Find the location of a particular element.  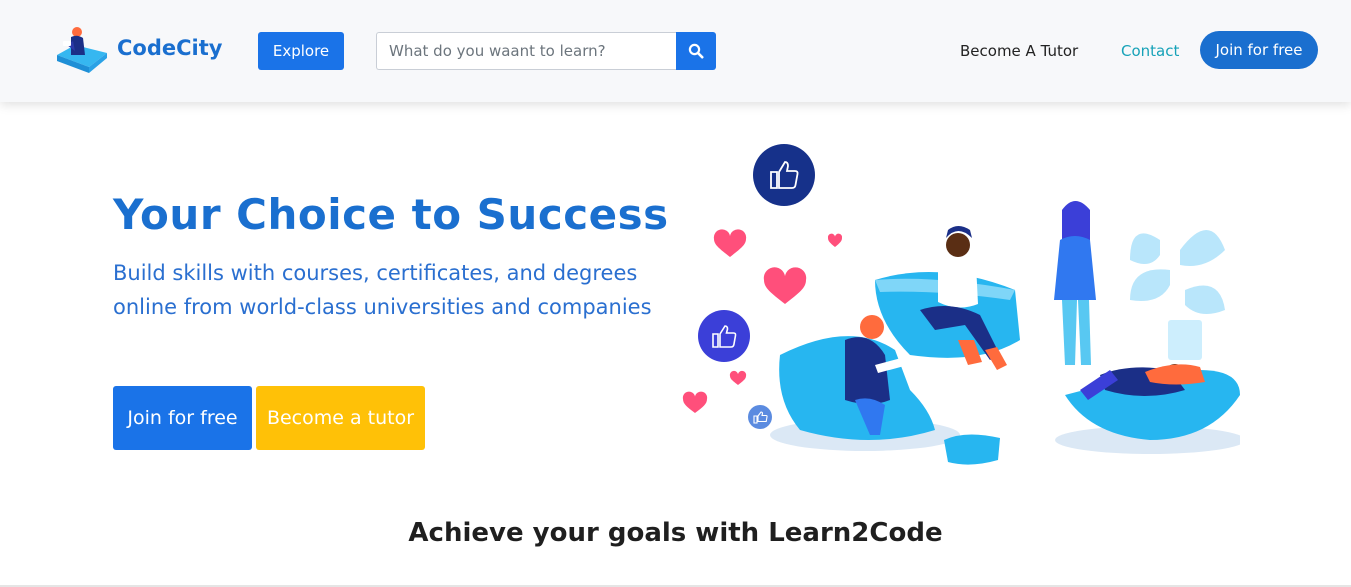

search-icon is located at coordinates (696, 51).